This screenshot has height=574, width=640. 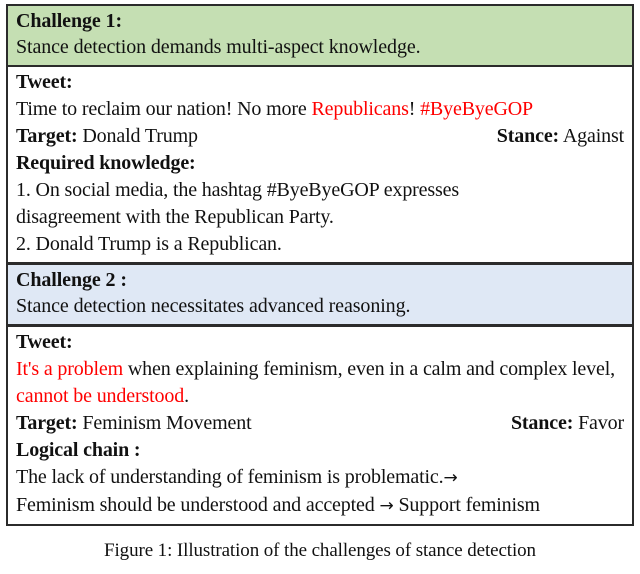 I want to click on stance-field-1: Stance: Against, so click(x=560, y=136).